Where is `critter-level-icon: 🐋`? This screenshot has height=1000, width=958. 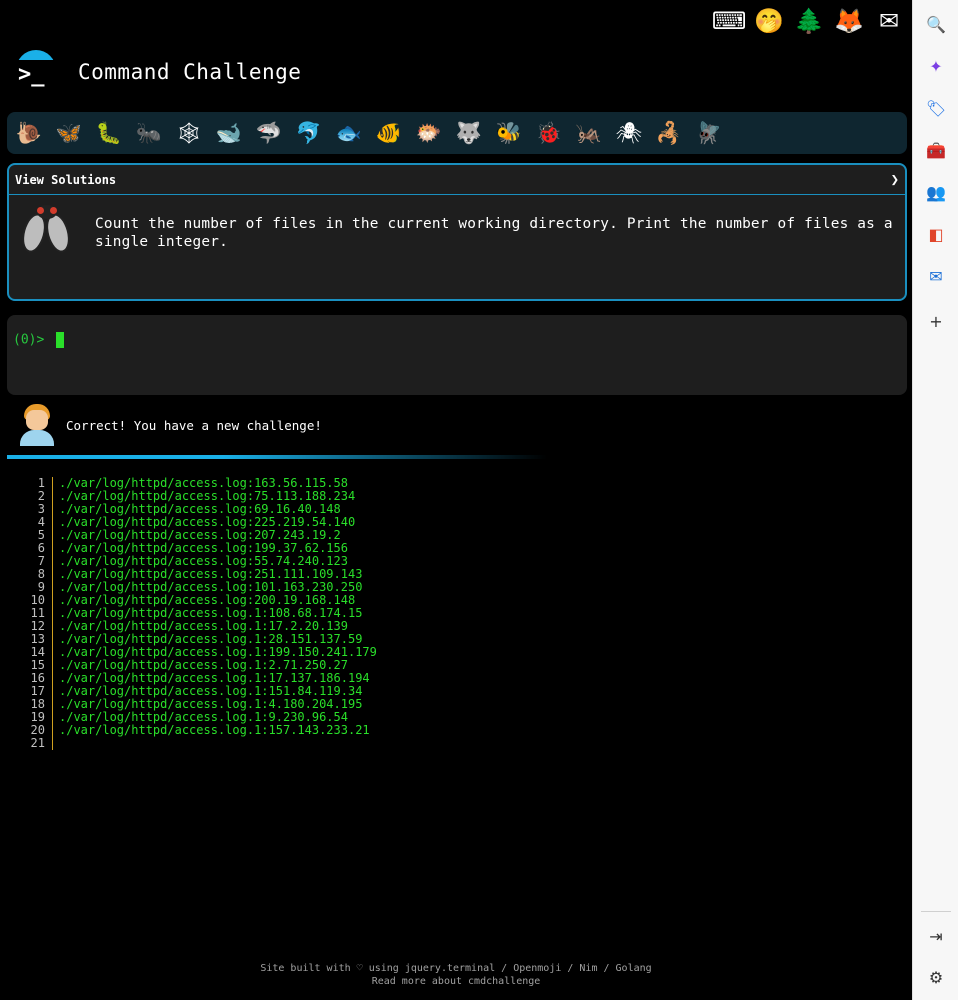
critter-level-icon: 🐋 is located at coordinates (229, 133).